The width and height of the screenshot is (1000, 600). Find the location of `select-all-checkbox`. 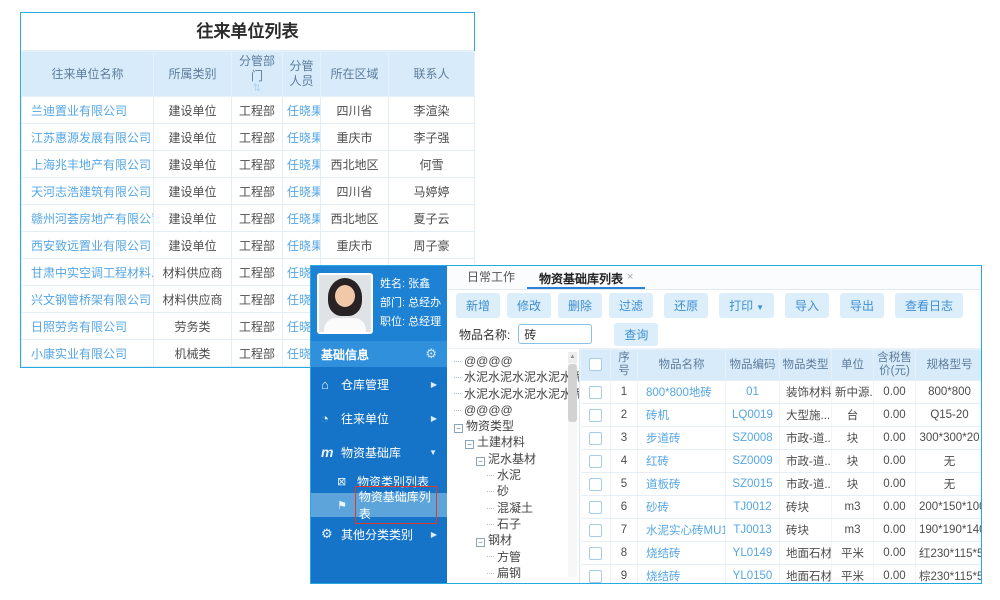

select-all-checkbox is located at coordinates (595, 365).